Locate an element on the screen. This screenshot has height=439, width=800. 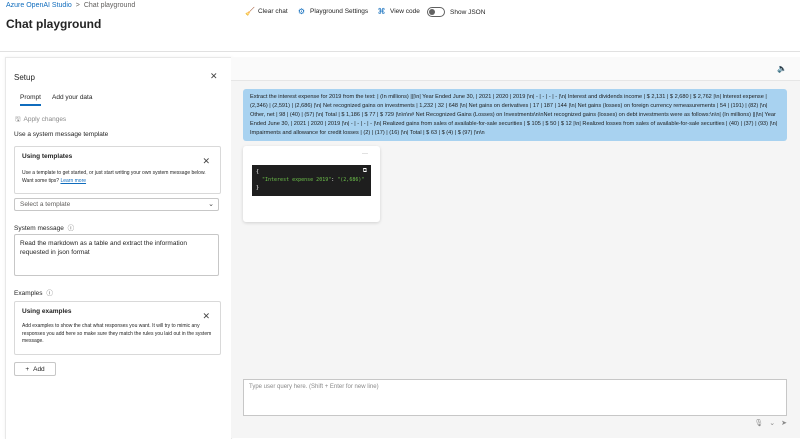
system-message-label-row: System message ⓘ is located at coordinates (44, 227).